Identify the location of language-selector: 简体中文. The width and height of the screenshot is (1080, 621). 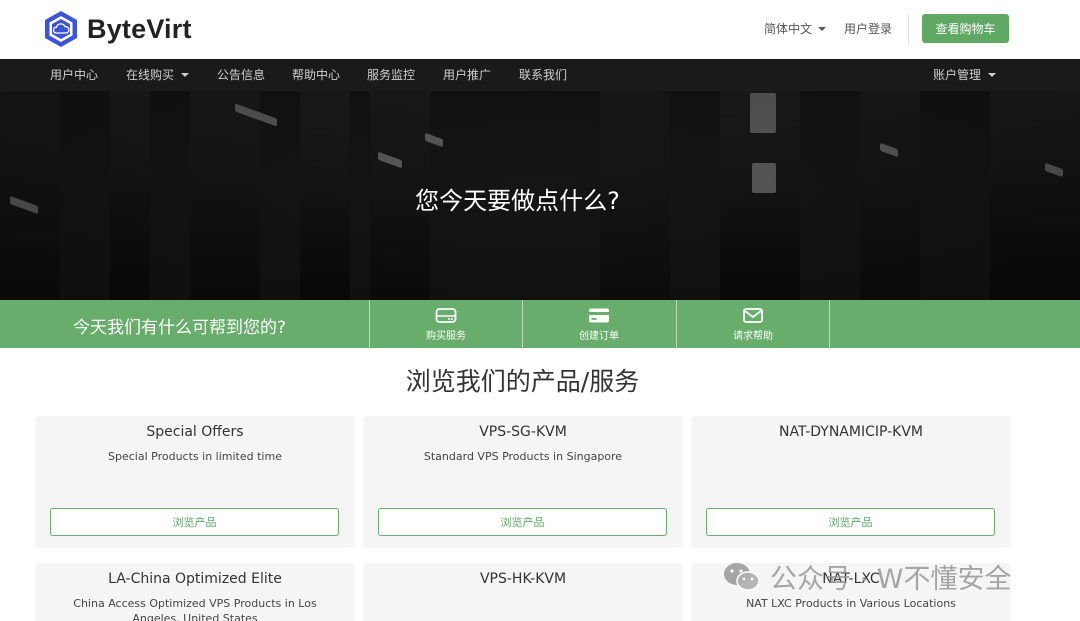
(795, 28).